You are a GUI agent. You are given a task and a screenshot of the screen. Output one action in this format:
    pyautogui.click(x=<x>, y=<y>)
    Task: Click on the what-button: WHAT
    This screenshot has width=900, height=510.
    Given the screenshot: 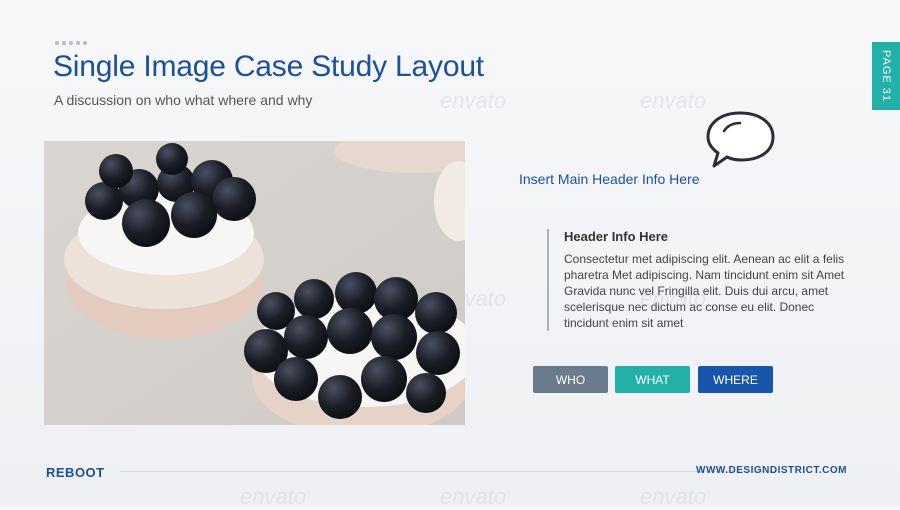 What is the action you would take?
    pyautogui.click(x=652, y=379)
    